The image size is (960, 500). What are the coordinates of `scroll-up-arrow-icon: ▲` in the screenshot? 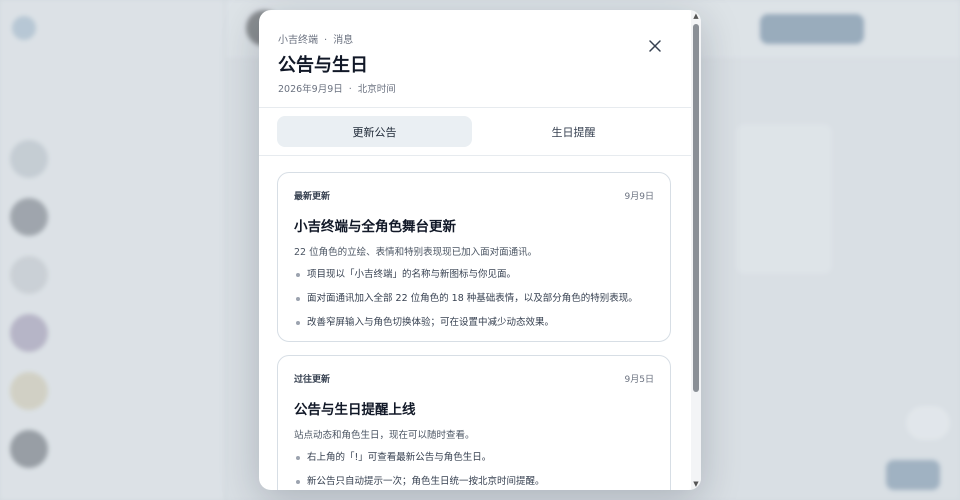 It's located at (696, 16).